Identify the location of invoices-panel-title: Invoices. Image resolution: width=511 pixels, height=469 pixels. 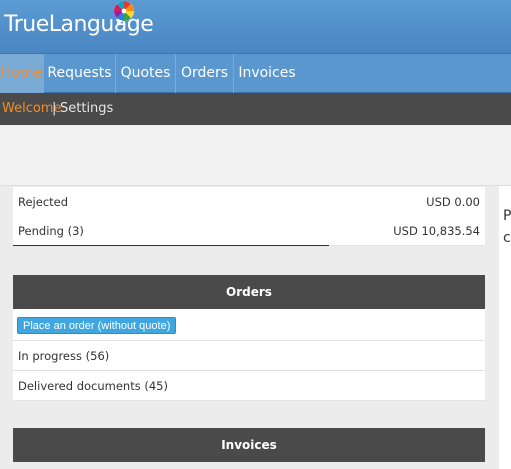
(249, 445).